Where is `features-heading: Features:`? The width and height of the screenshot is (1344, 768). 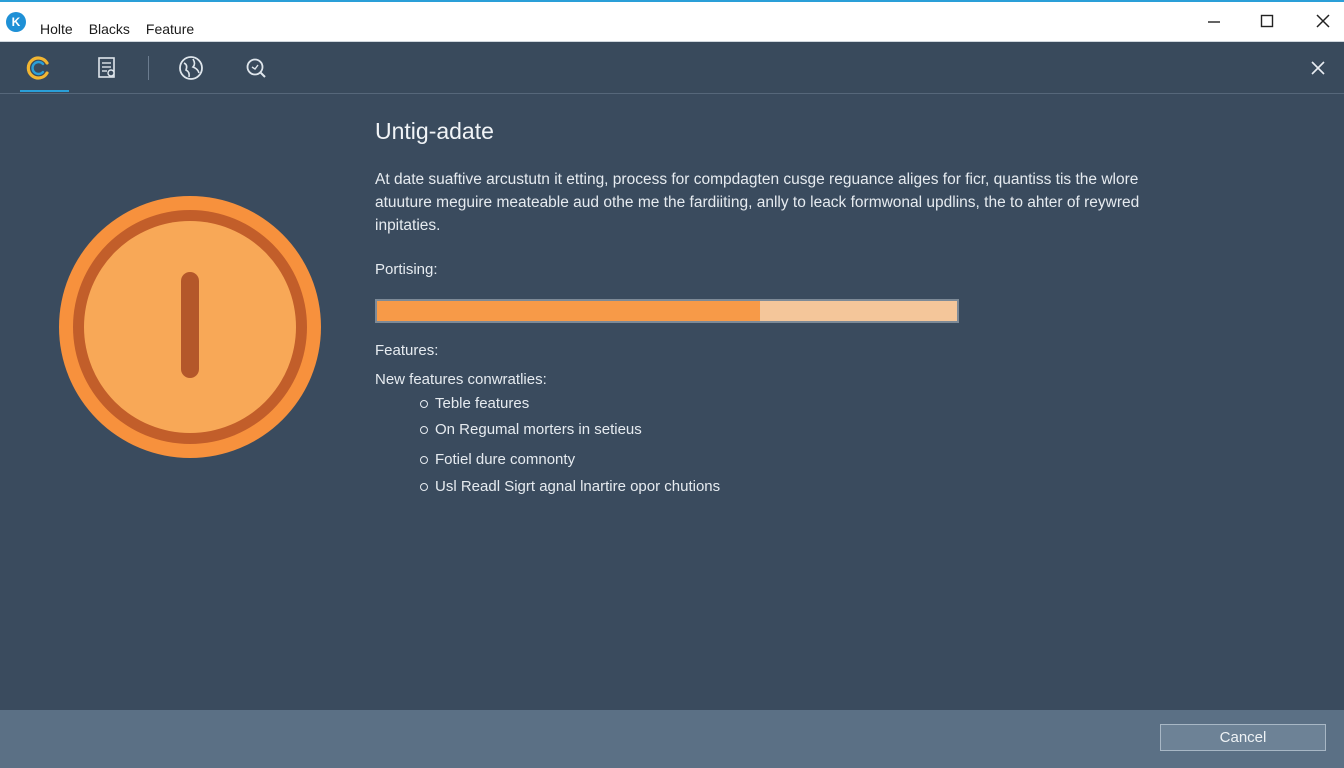
features-heading: Features: is located at coordinates (407, 350).